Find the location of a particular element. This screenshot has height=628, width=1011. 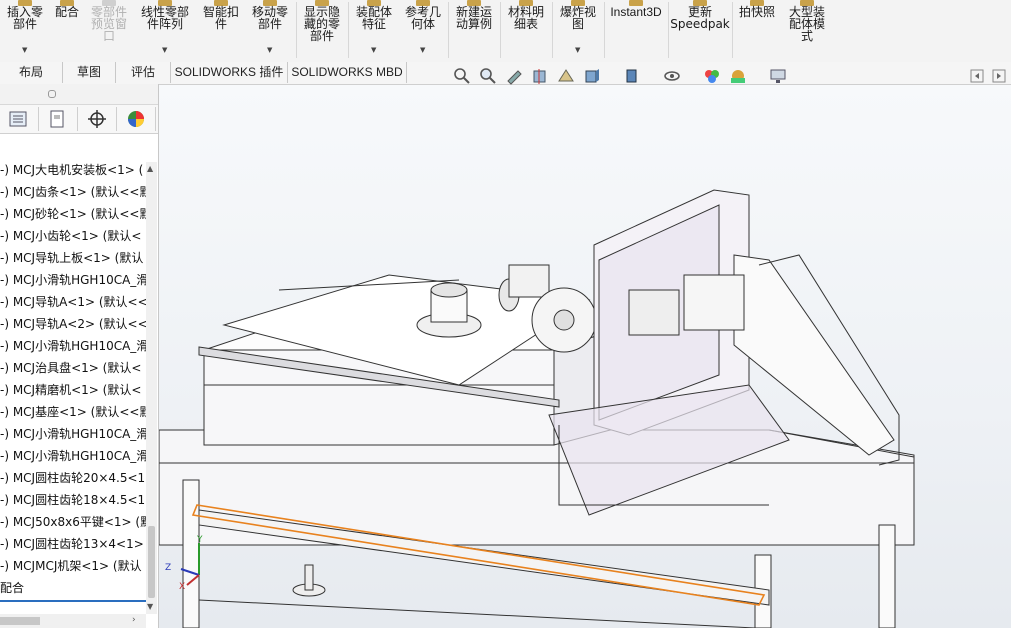

property-manager-tab-icon is located at coordinates (58, 119).